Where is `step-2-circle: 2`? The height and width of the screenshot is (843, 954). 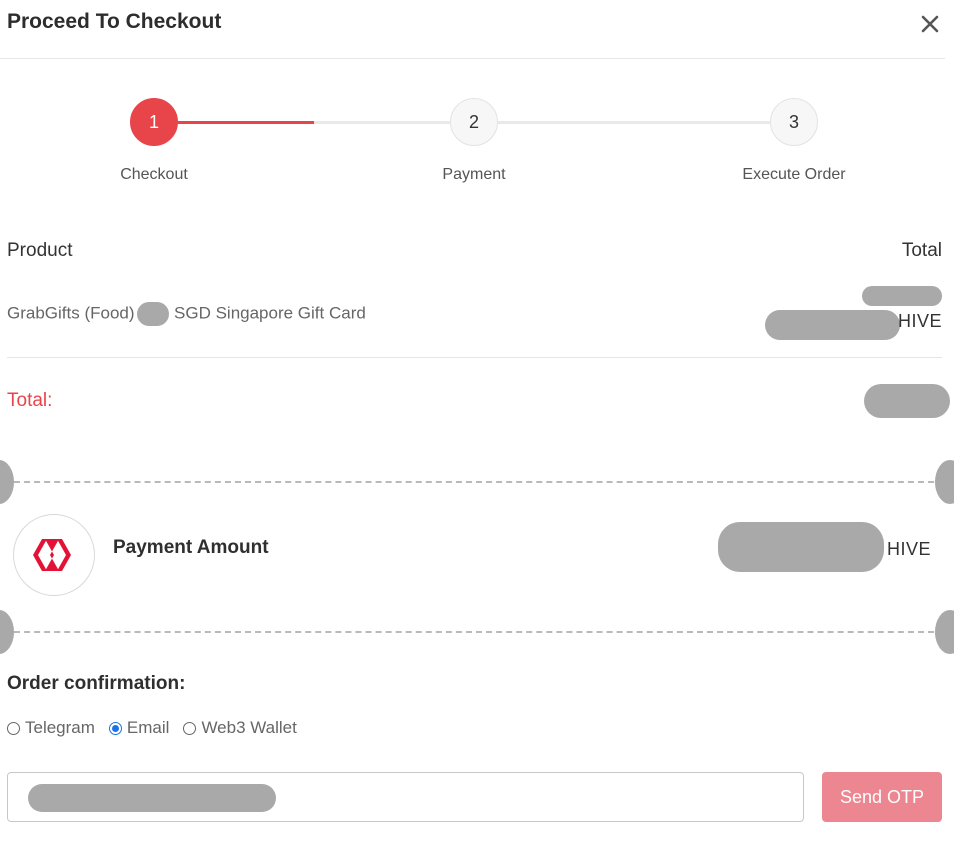
step-2-circle: 2 is located at coordinates (474, 122).